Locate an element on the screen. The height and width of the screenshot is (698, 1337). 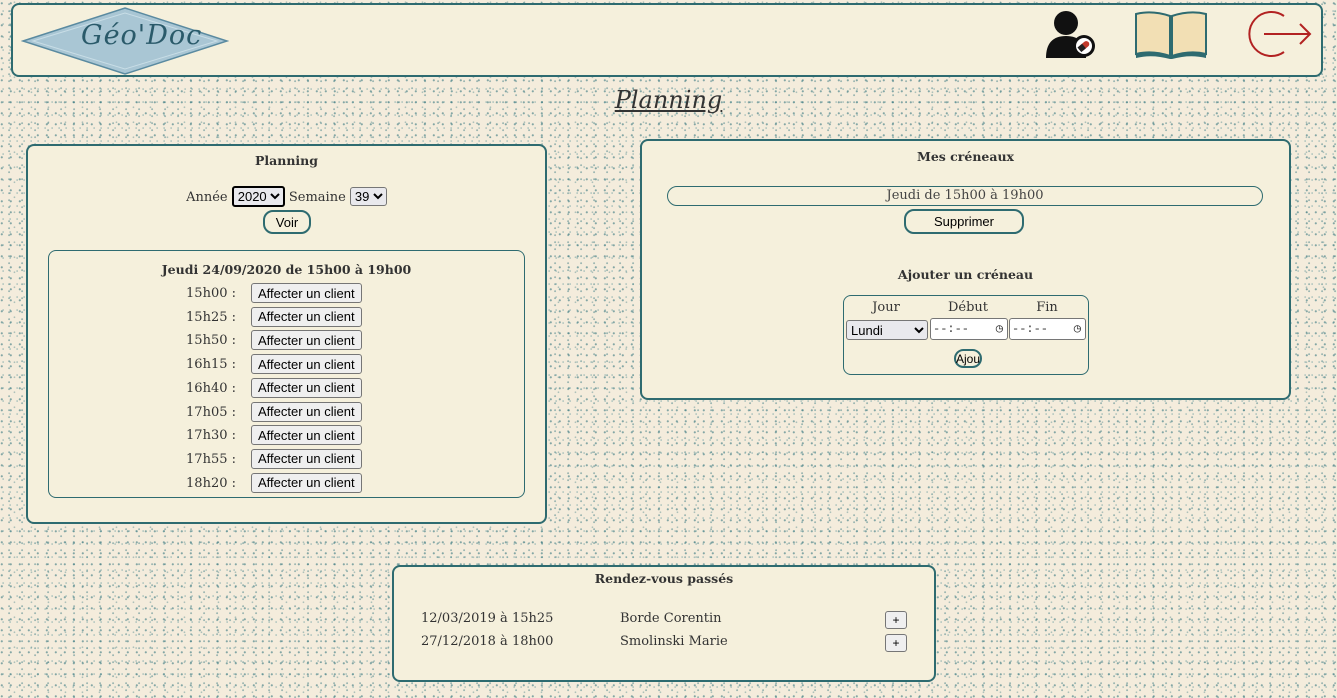
past-title: Rendez-vous passés is located at coordinates (664, 578).